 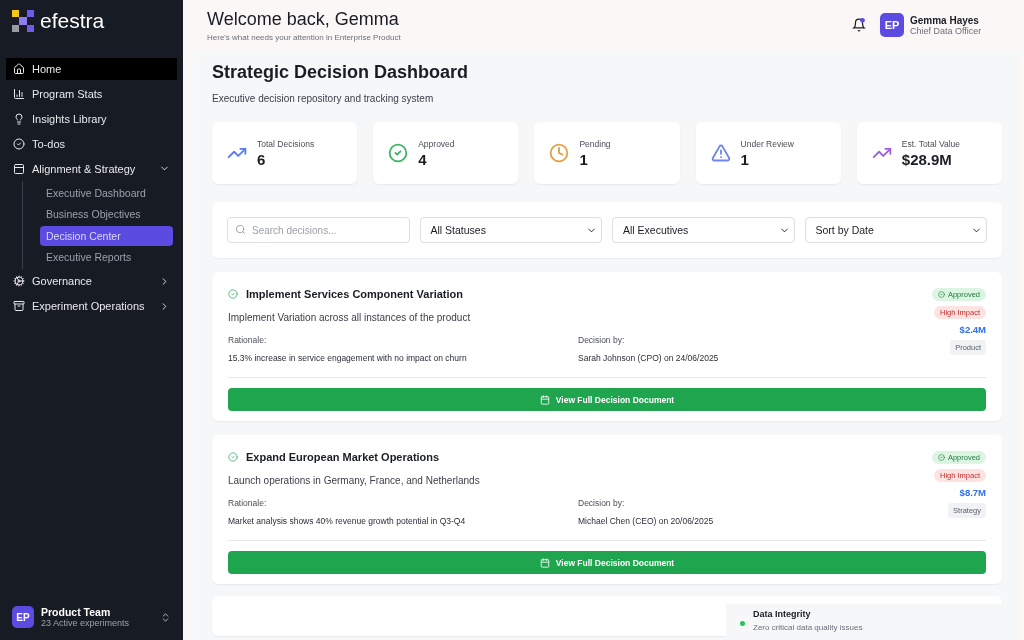 What do you see at coordinates (91, 68) in the screenshot?
I see `sidebar-item: Home` at bounding box center [91, 68].